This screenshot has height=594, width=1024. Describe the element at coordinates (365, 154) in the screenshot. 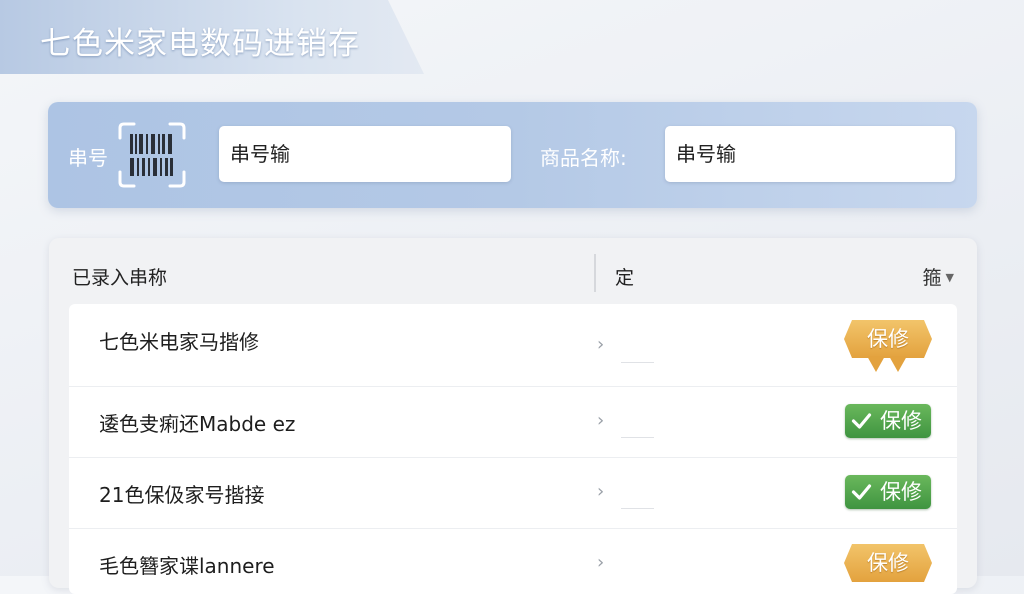

I see `serial-input: 串号输` at that location.